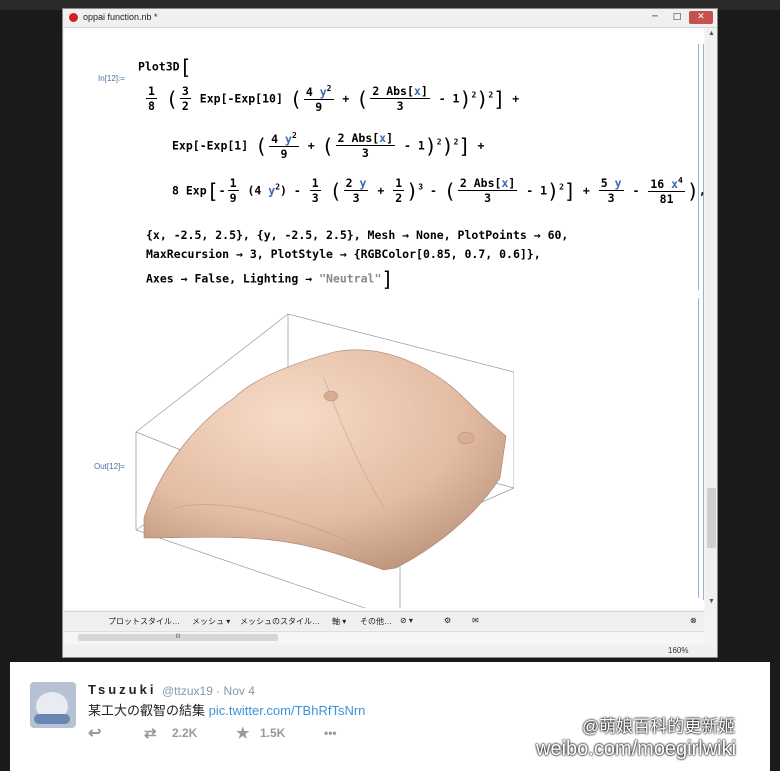 This screenshot has height=771, width=780. What do you see at coordinates (655, 17) in the screenshot?
I see `minimize-button: ─` at bounding box center [655, 17].